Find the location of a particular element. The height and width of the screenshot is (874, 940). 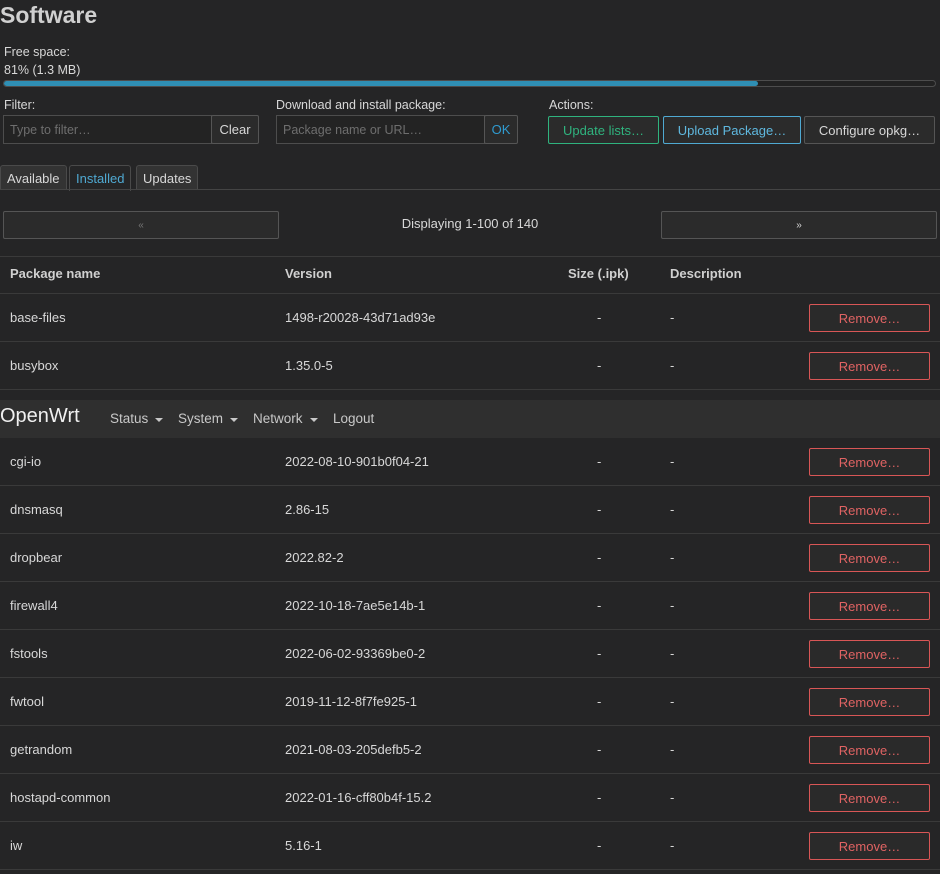

package-name-cell: cgi-io is located at coordinates (26, 461).